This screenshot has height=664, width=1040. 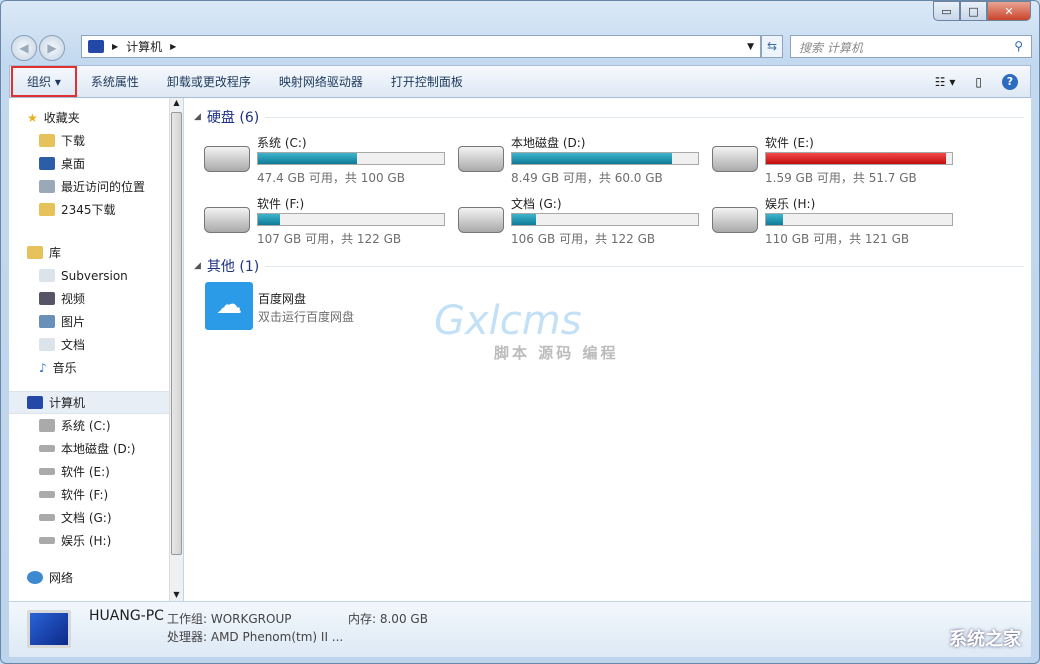 I want to click on view-options-icon: ☷ ▾, so click(x=945, y=82).